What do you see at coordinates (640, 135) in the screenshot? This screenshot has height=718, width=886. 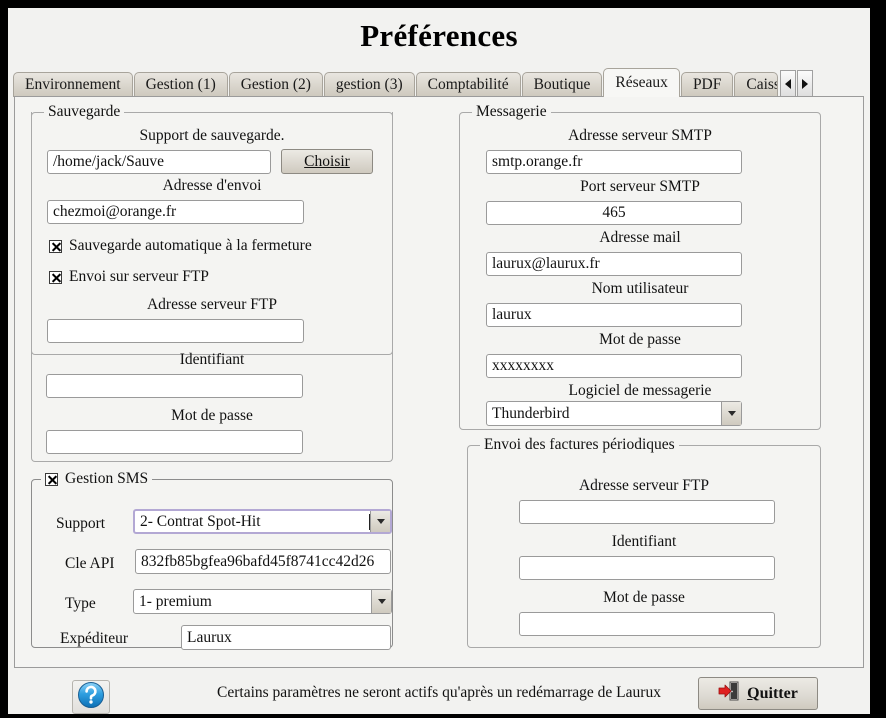 I see `label-smtp-serveur: Adresse serveur SMTP` at bounding box center [640, 135].